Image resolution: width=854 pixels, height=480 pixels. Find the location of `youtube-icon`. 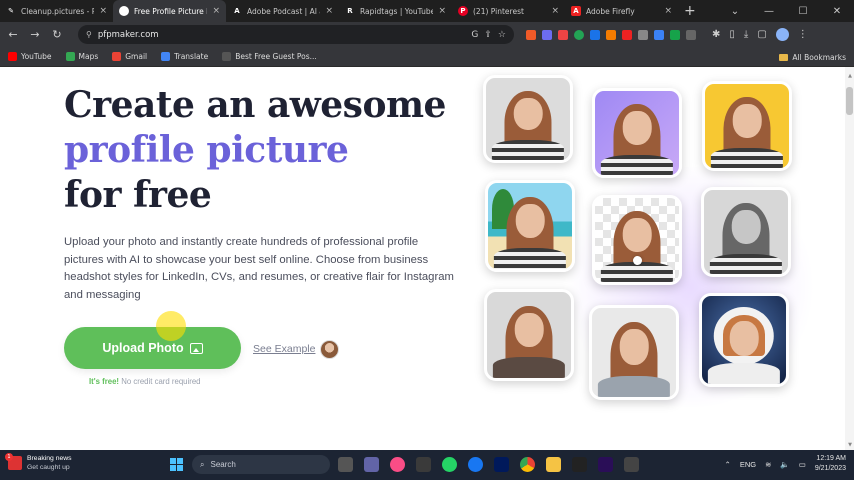

youtube-icon is located at coordinates (12, 56).